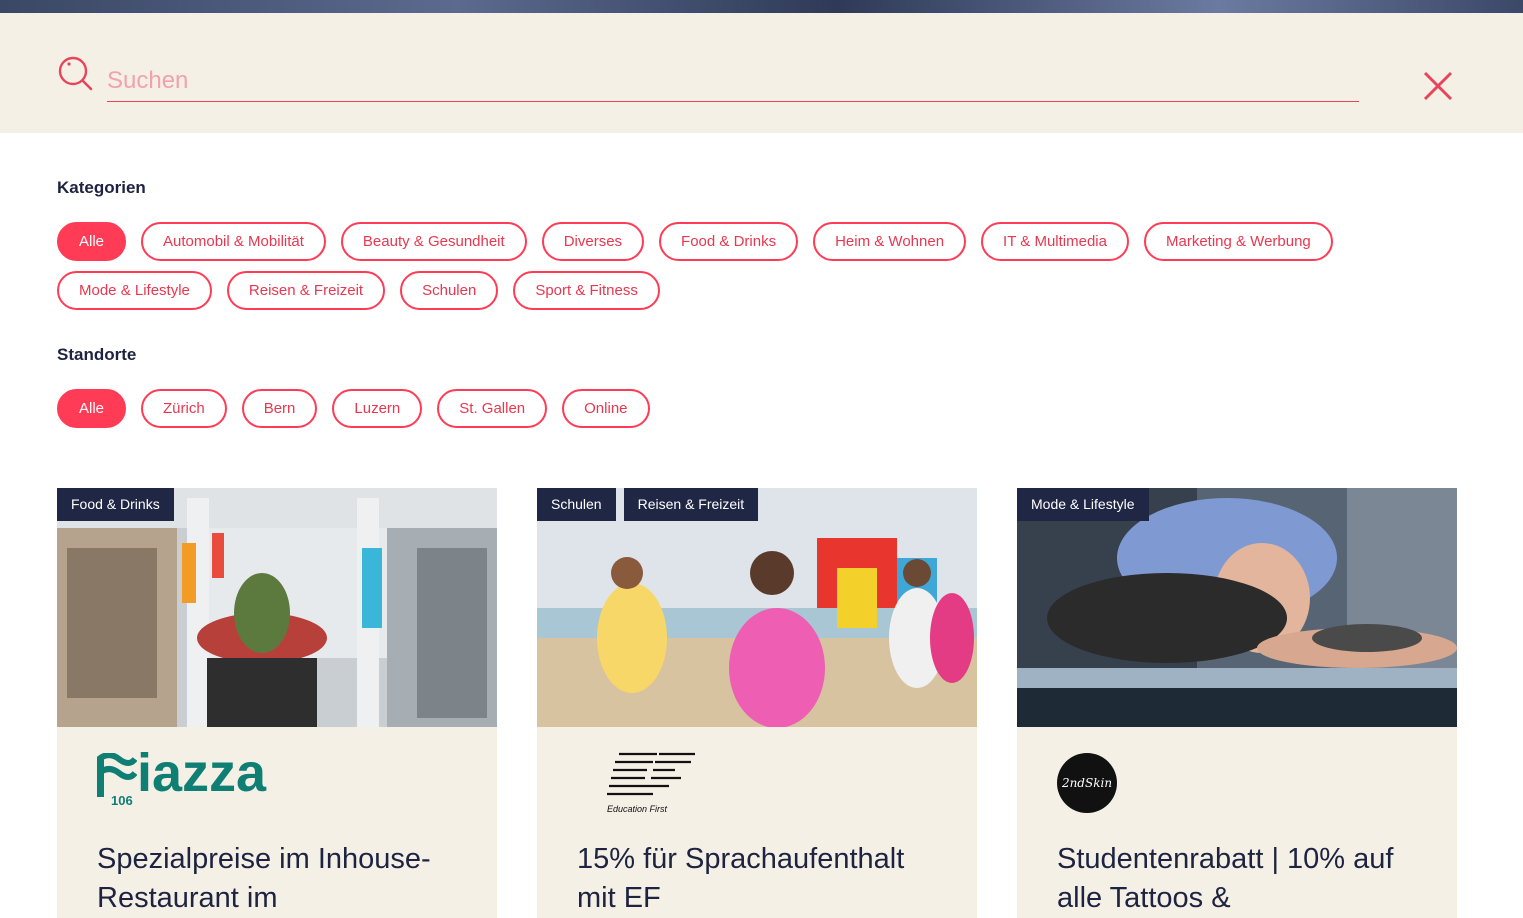 The image size is (1523, 918). I want to click on location-chip-bern: Bern, so click(279, 408).